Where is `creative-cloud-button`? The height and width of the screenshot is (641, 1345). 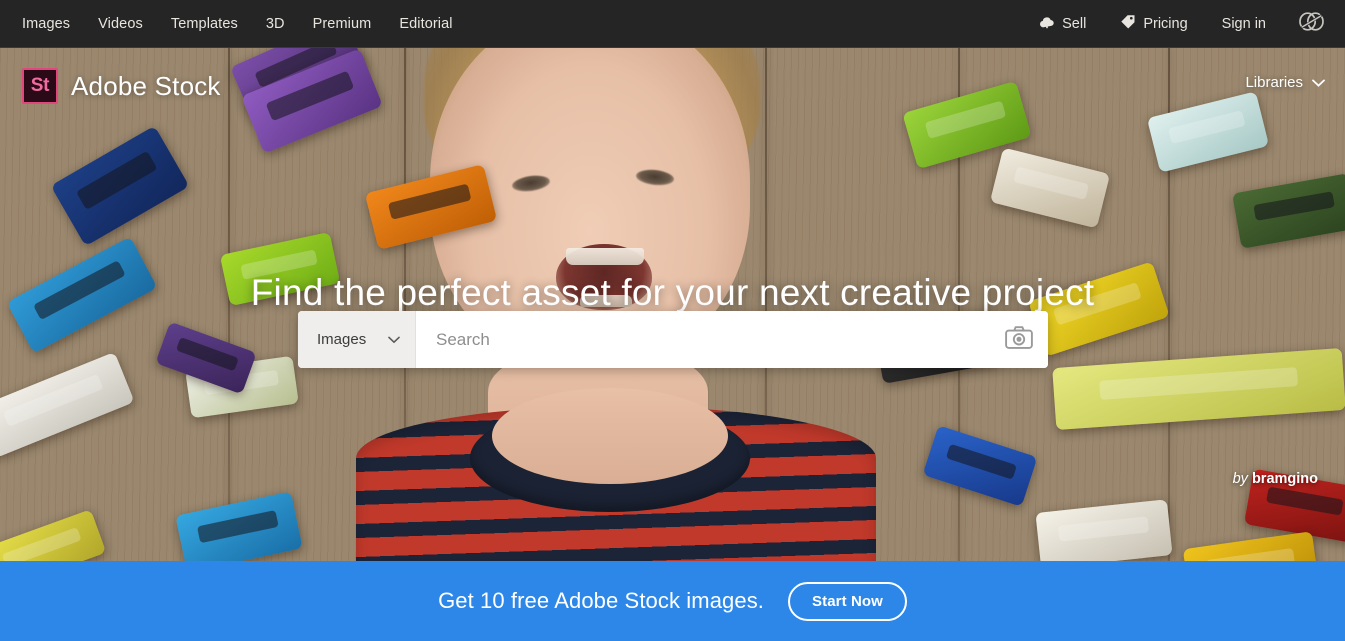 creative-cloud-button is located at coordinates (1311, 24).